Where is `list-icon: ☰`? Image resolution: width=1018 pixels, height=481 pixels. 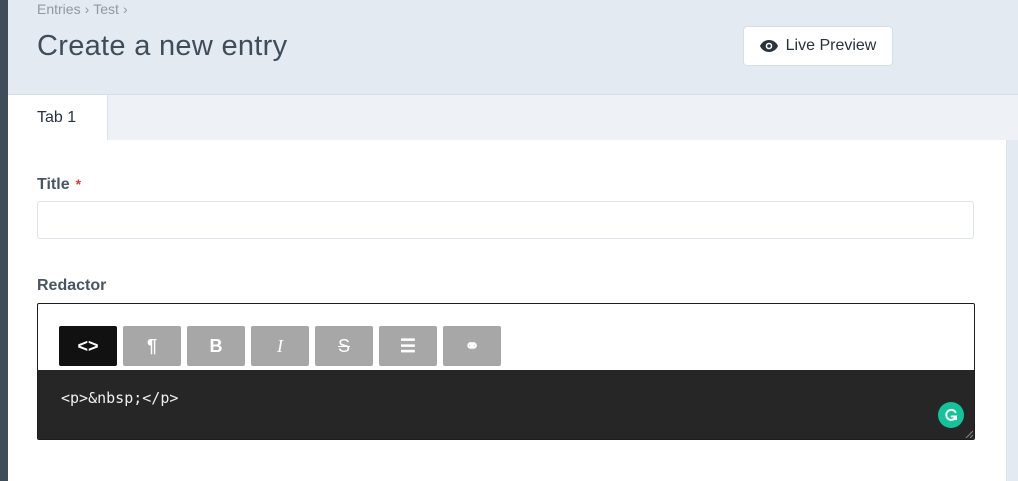
list-icon: ☰ is located at coordinates (408, 345).